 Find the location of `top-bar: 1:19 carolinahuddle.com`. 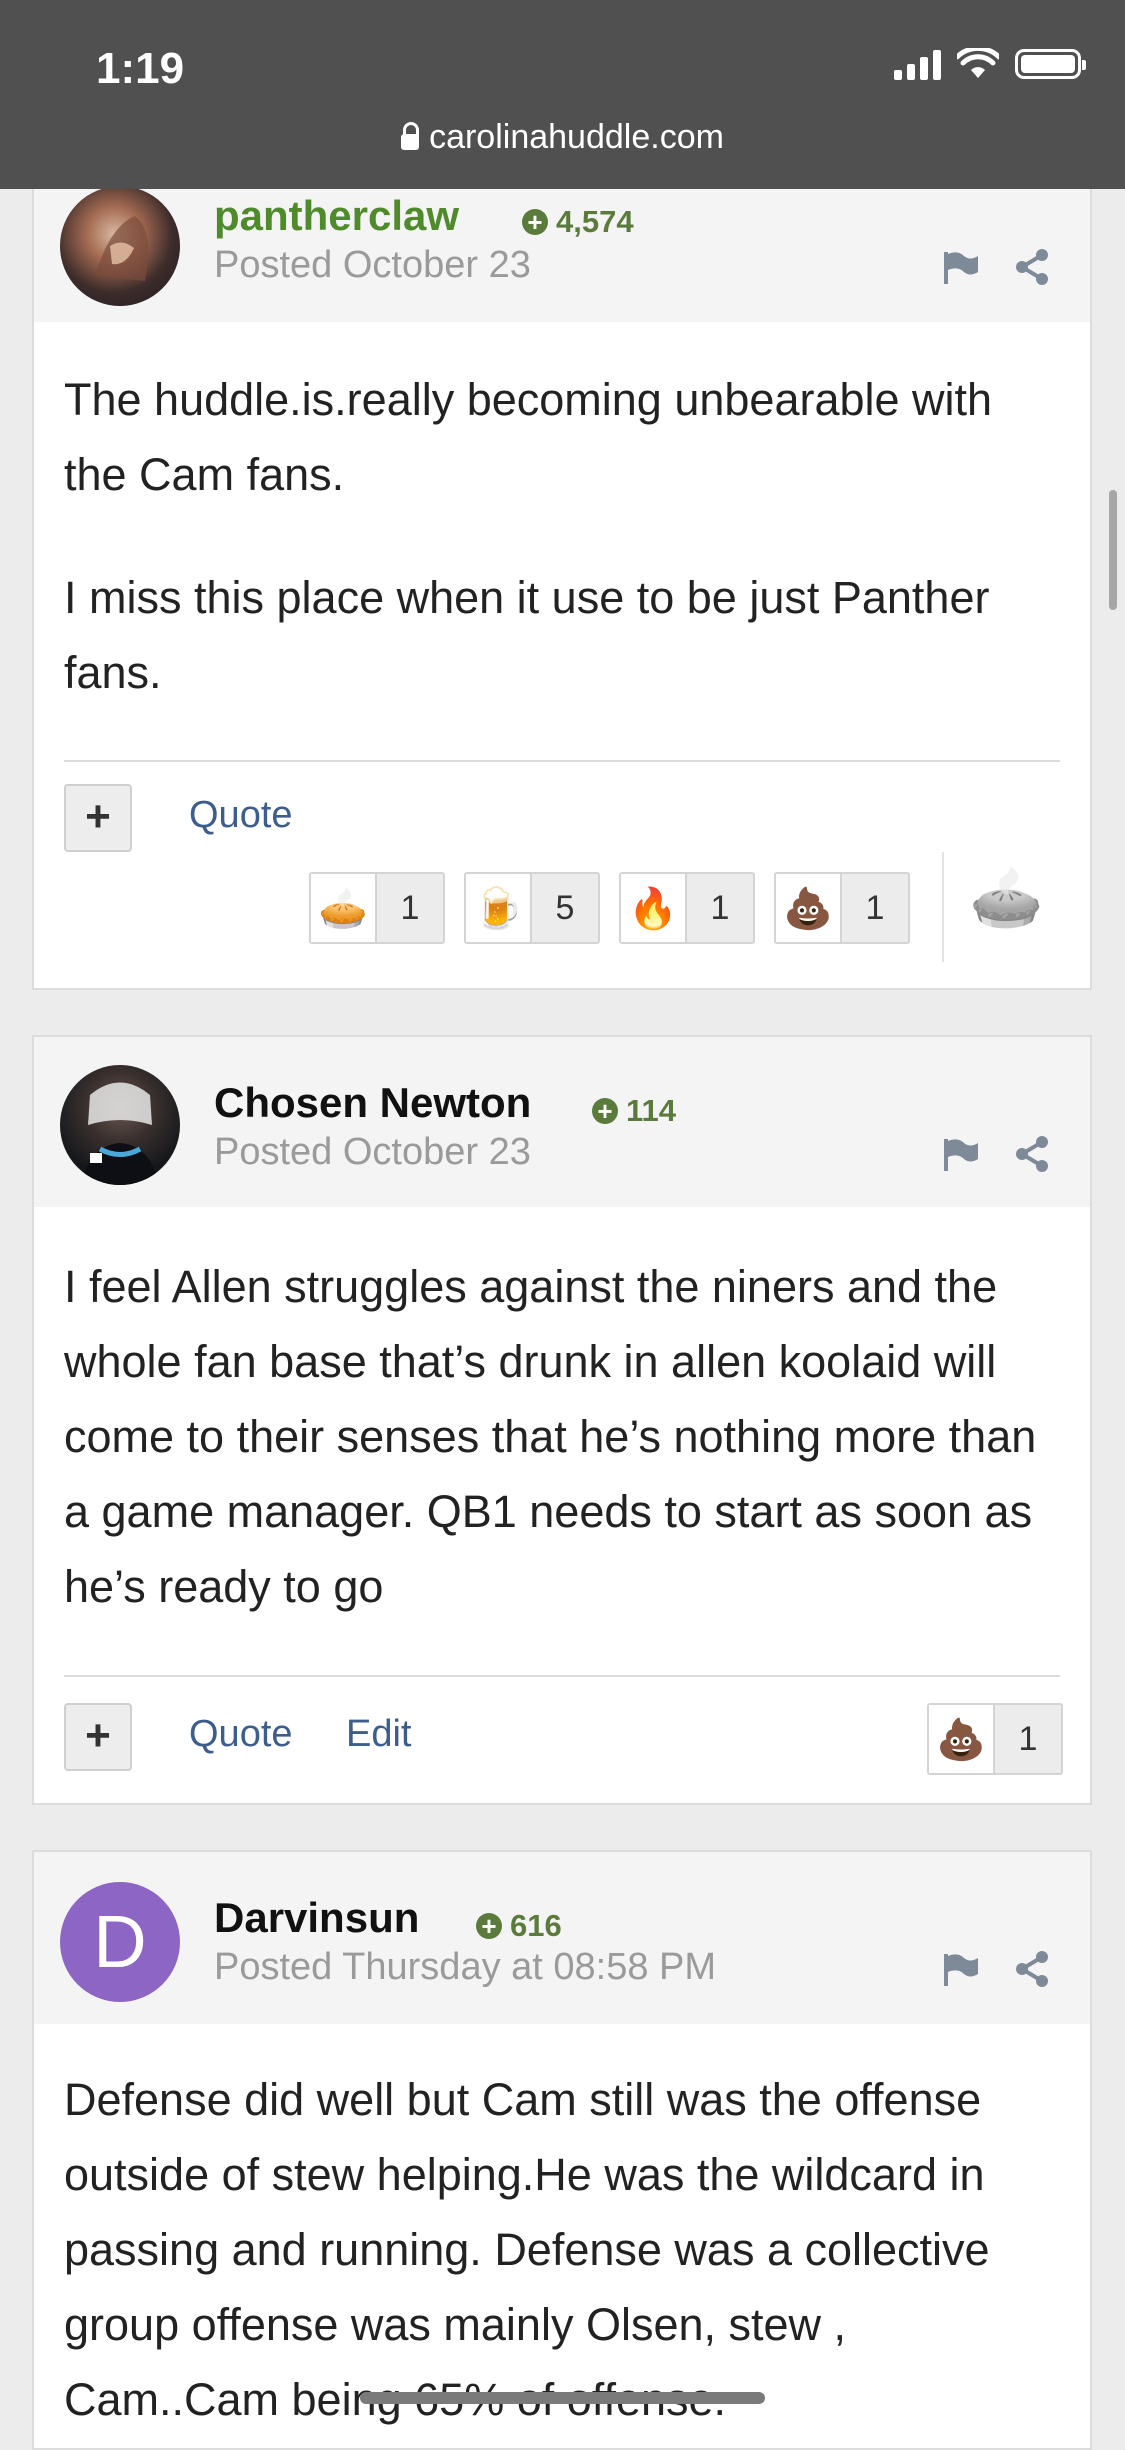

top-bar: 1:19 carolinahuddle.com is located at coordinates (562, 94).